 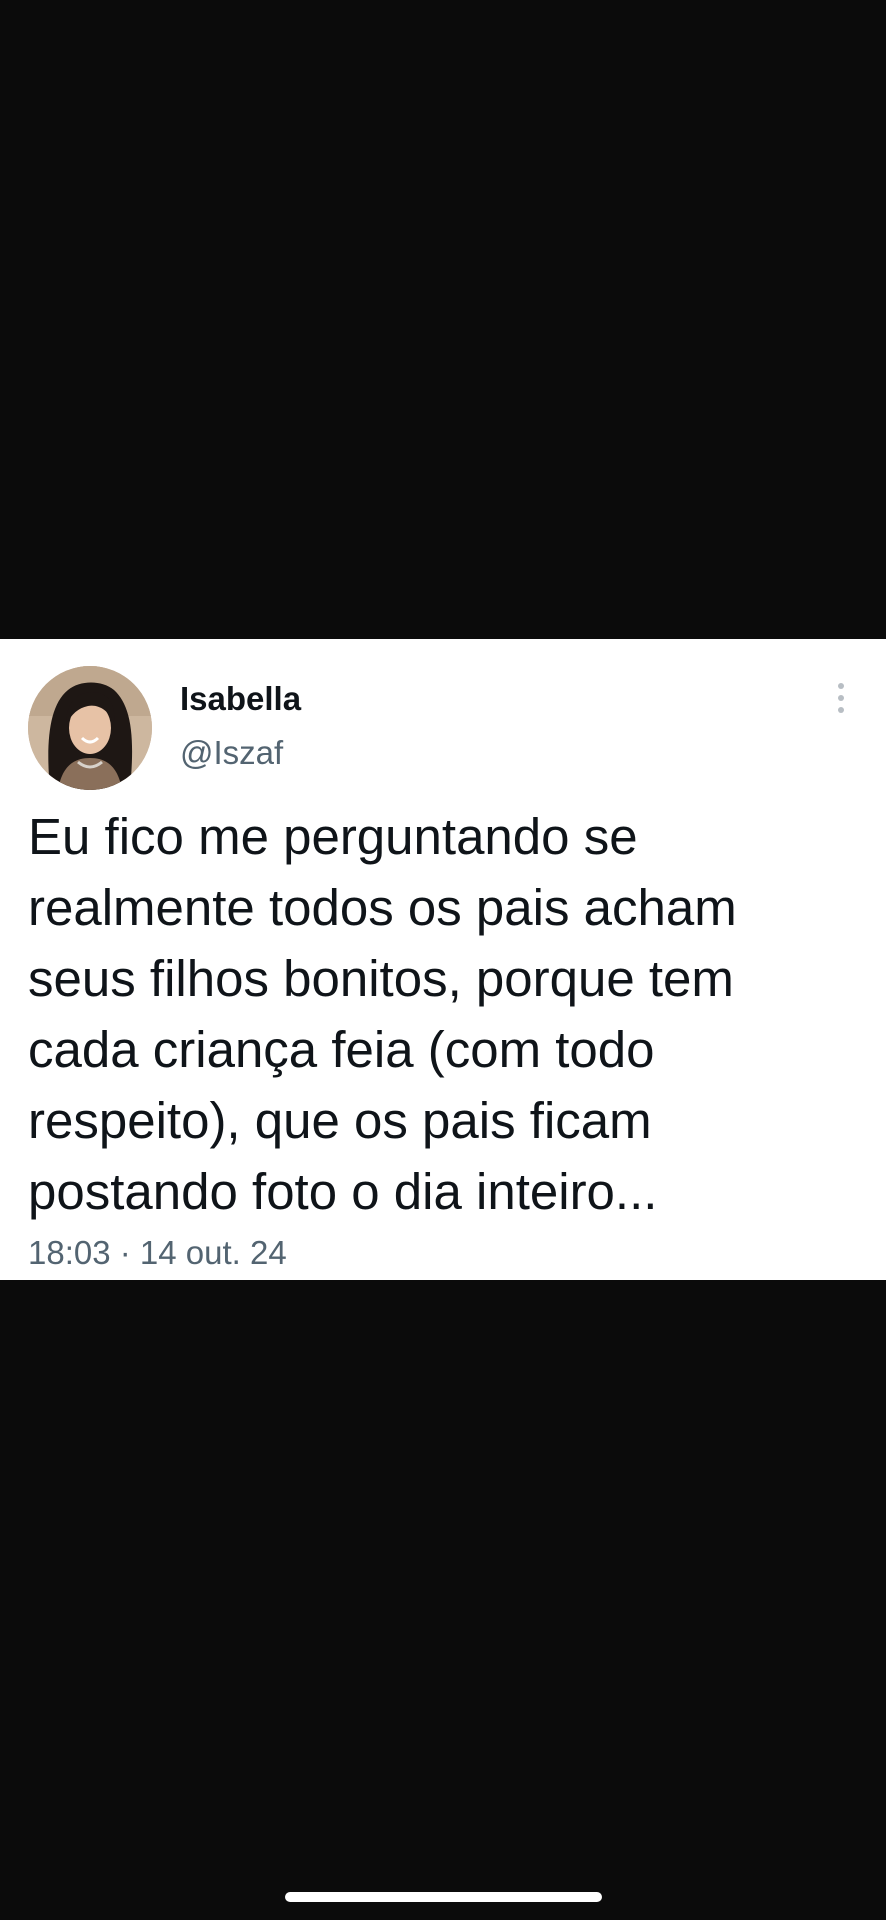 I want to click on user-handle: @Iszaf, so click(x=231, y=753).